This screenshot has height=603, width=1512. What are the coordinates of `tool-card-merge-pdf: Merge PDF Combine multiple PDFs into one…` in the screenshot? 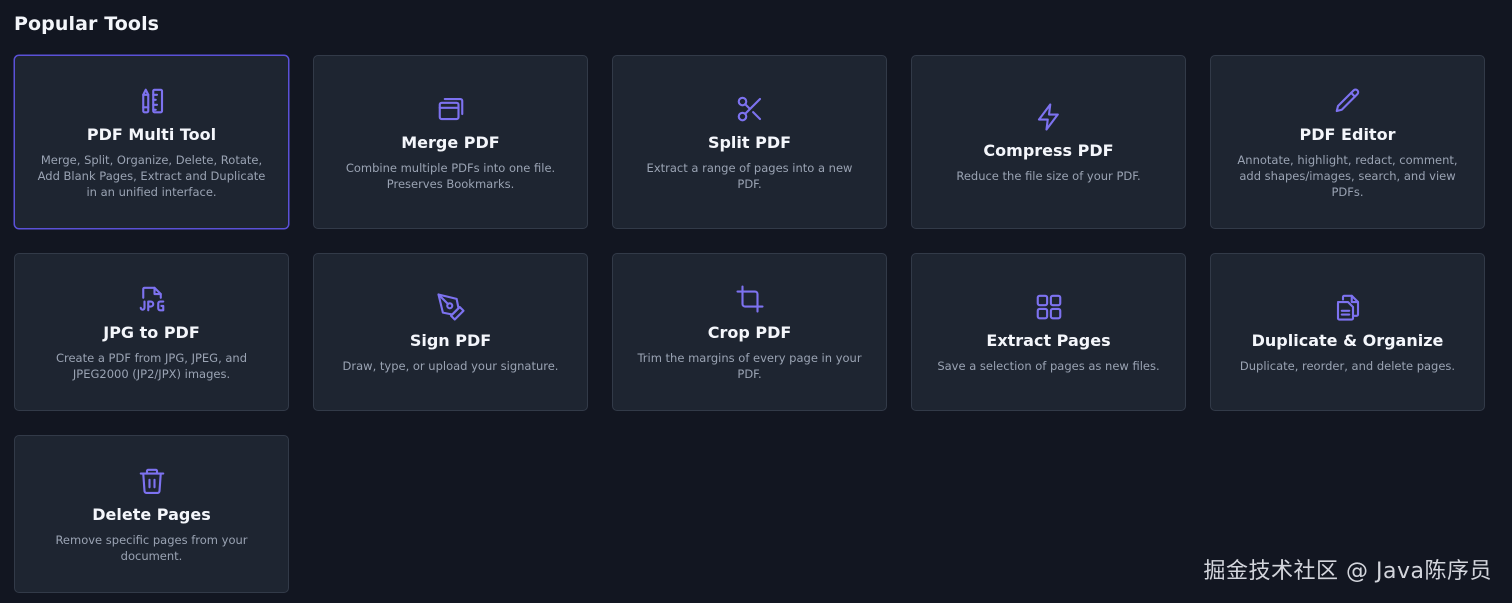 It's located at (450, 142).